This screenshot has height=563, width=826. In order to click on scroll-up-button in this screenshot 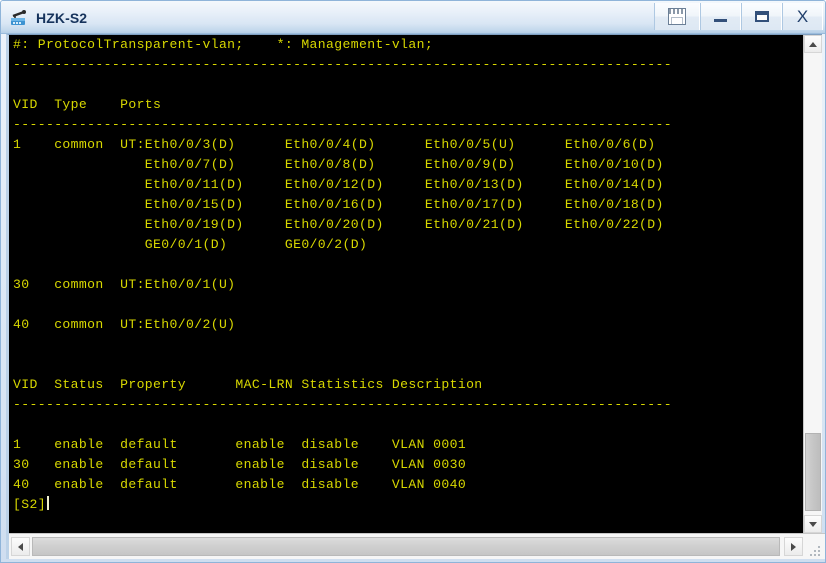, I will do `click(813, 44)`.